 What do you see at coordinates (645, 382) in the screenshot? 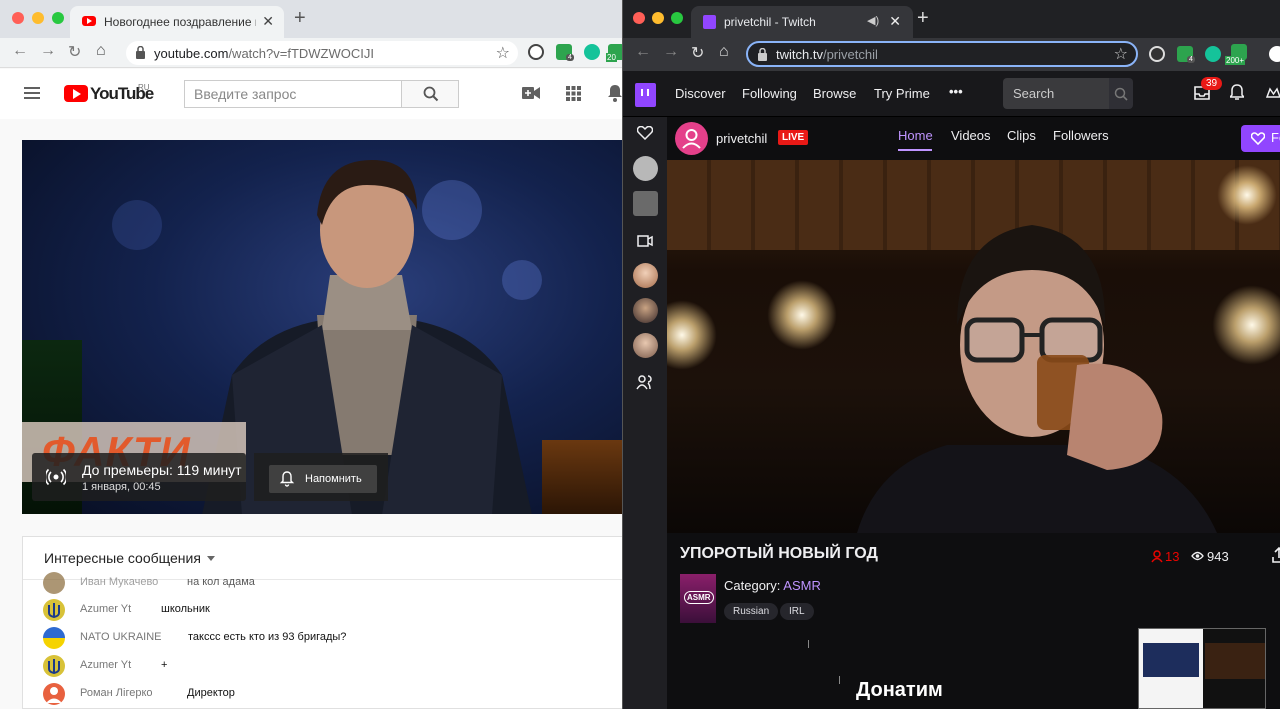
I see `recommended-users-icon` at bounding box center [645, 382].